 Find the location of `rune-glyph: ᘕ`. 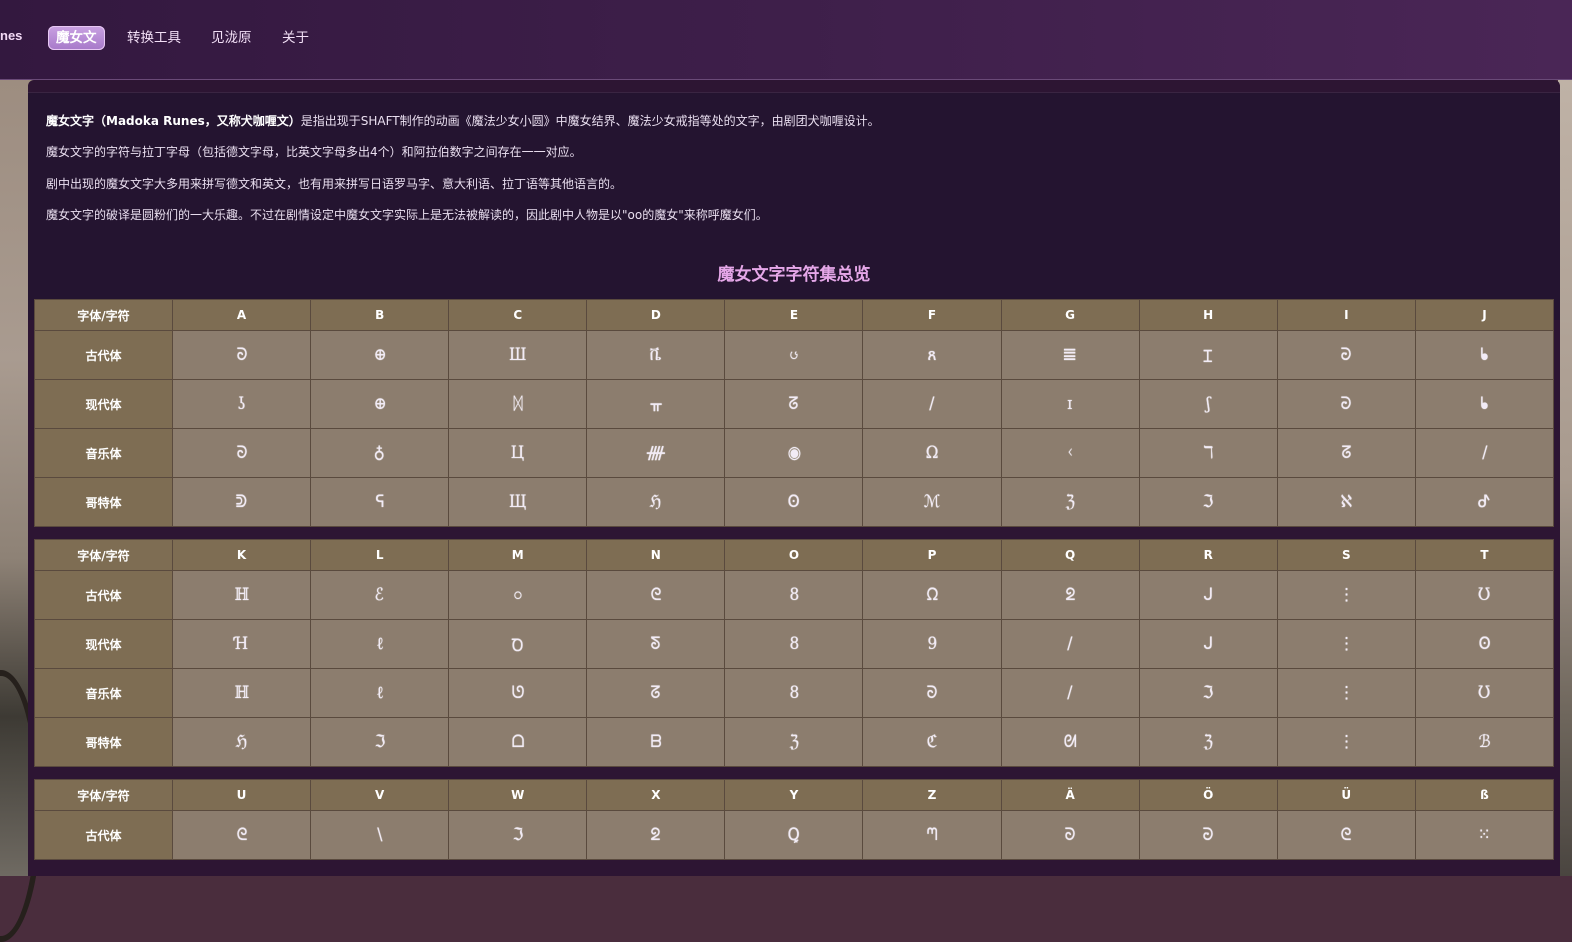

rune-glyph: ᘕ is located at coordinates (655, 644).